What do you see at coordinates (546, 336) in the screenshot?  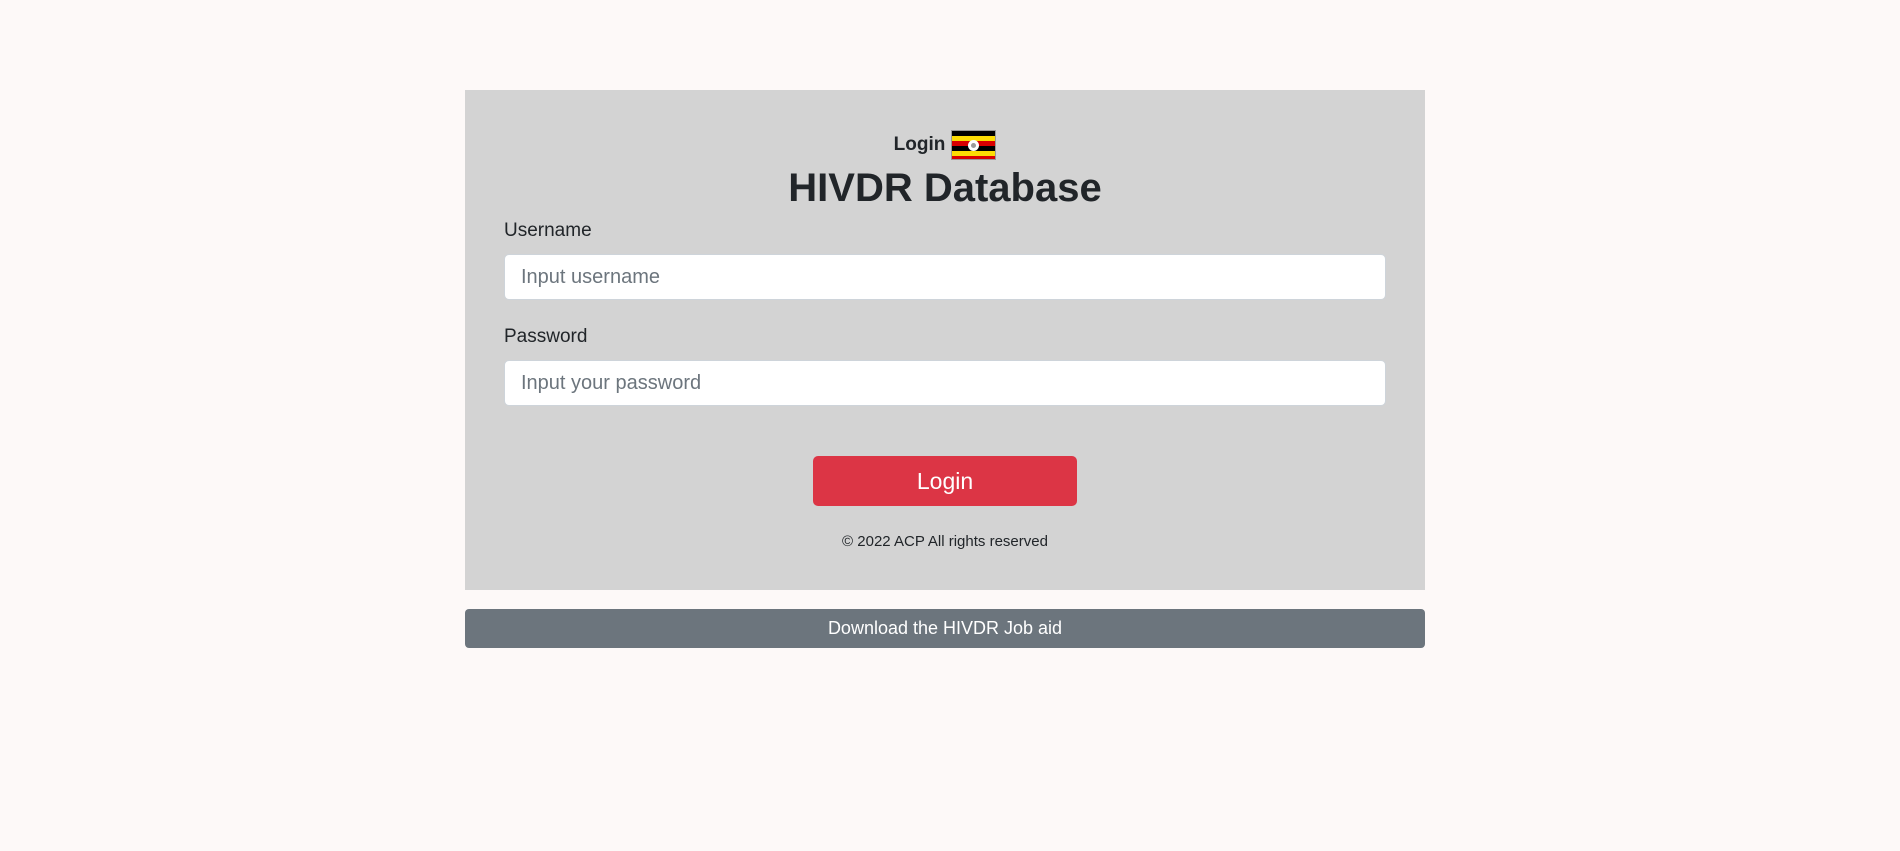 I see `password-label: Password` at bounding box center [546, 336].